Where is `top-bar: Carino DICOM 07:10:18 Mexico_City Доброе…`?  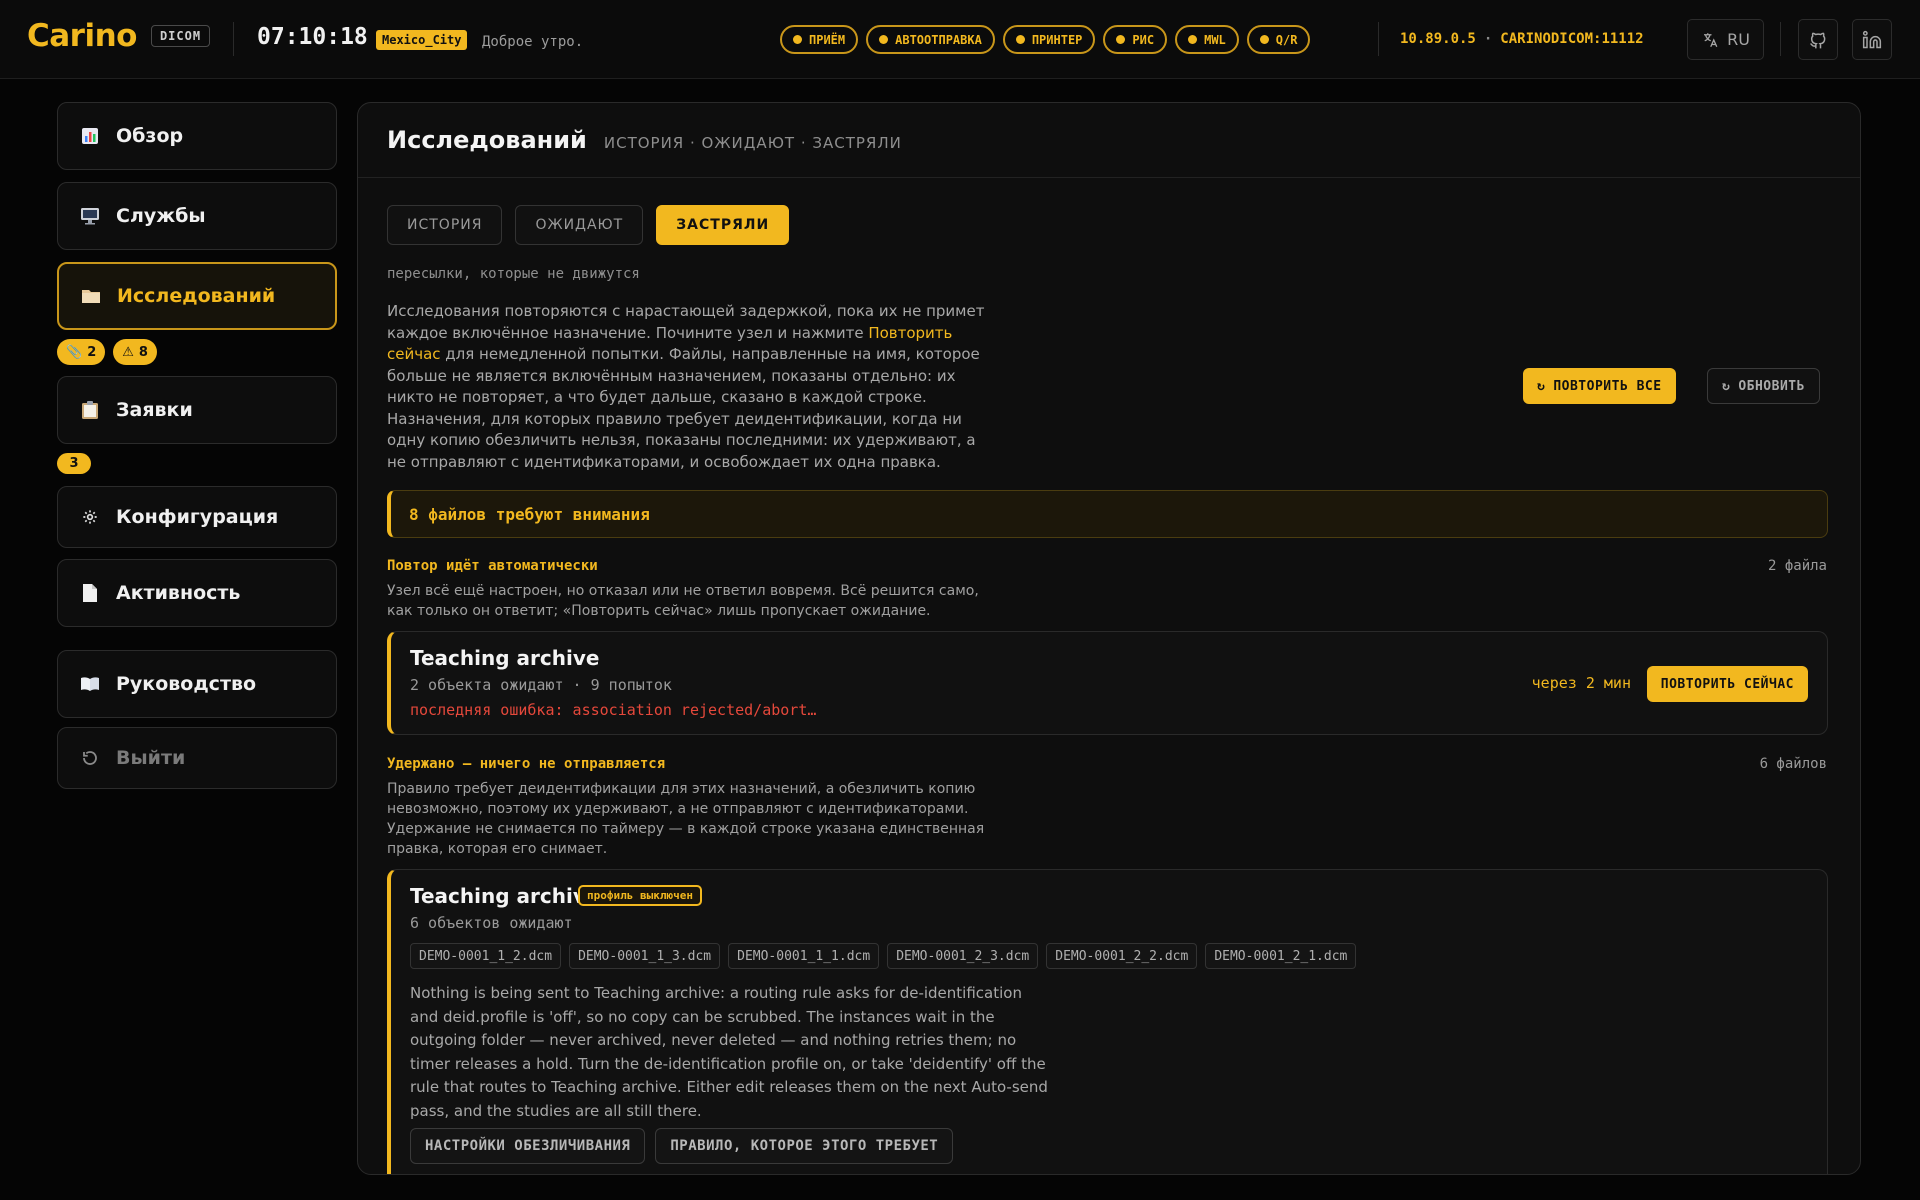
top-bar: Carino DICOM 07:10:18 Mexico_City Доброе… is located at coordinates (960, 39).